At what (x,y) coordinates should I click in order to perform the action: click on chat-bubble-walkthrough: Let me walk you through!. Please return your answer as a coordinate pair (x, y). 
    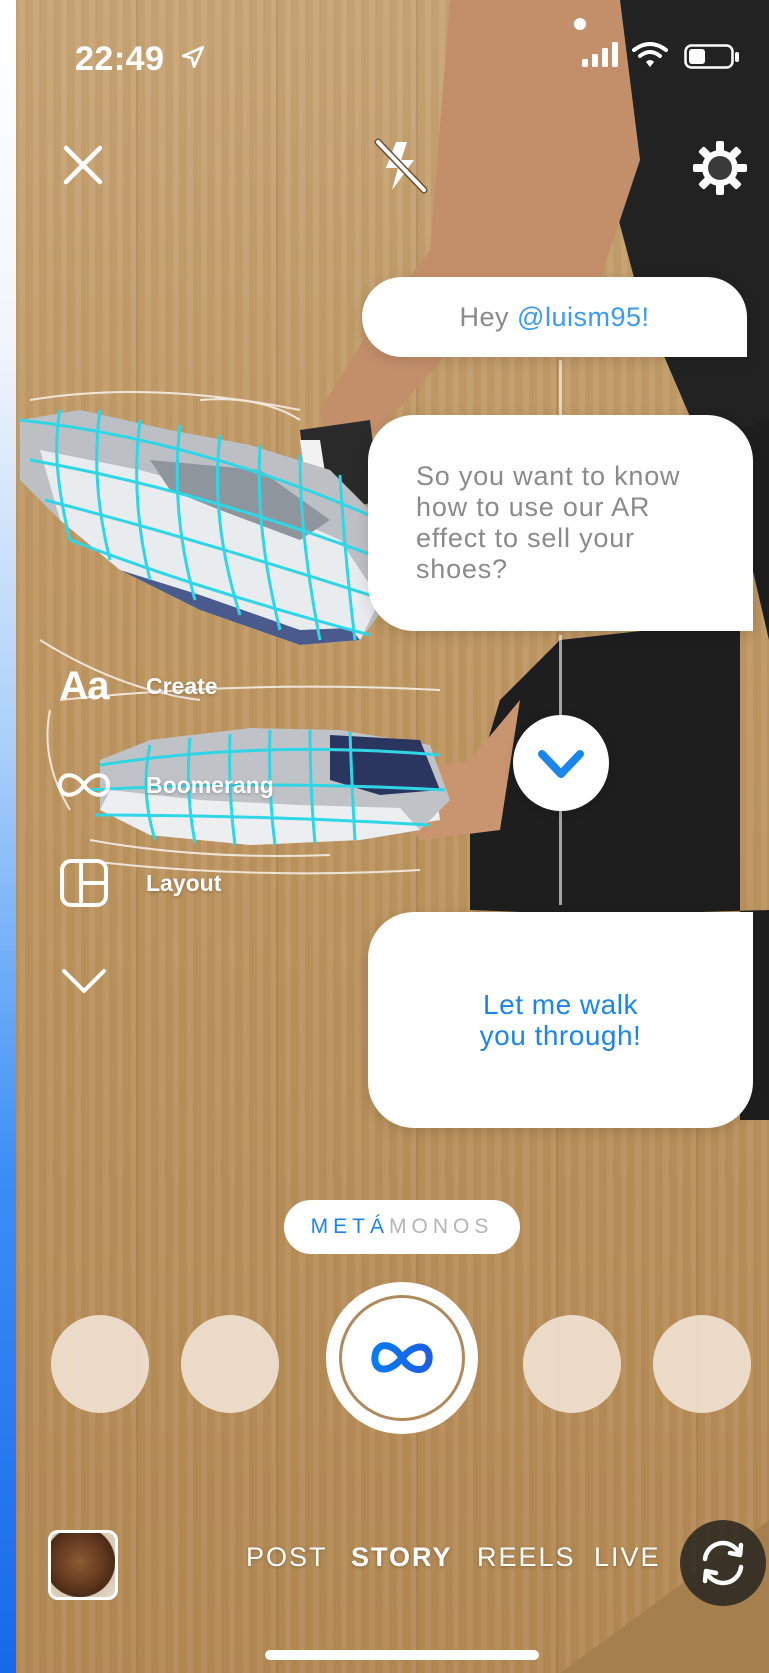
    Looking at the image, I should click on (560, 1020).